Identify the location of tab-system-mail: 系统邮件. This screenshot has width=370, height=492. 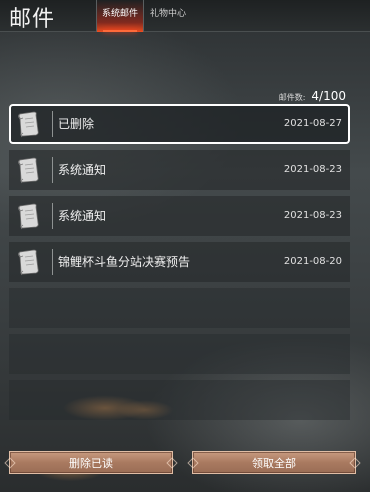
(120, 16).